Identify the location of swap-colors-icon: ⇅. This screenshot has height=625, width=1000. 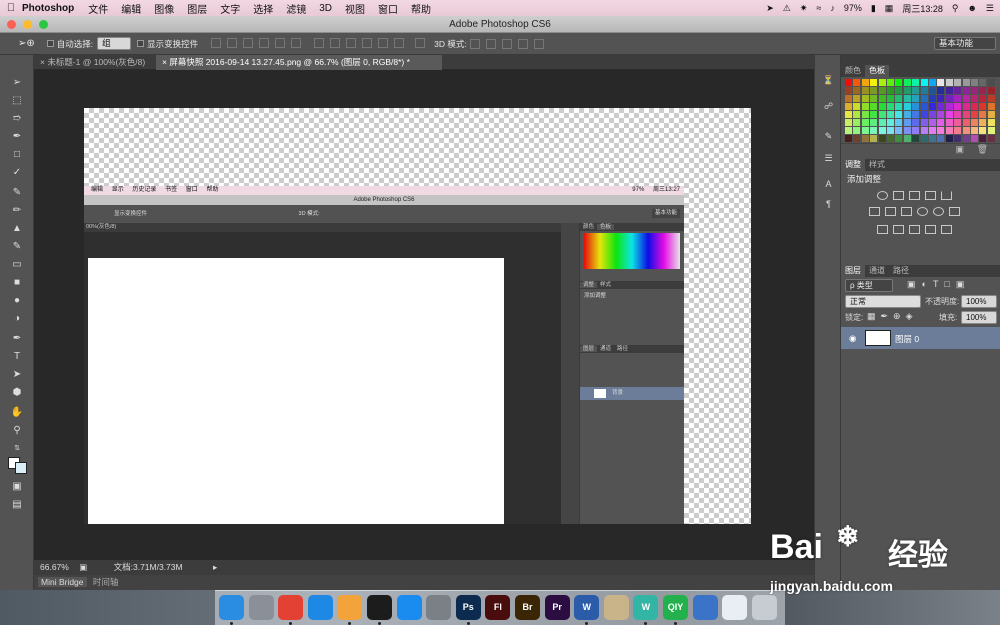
(17, 449).